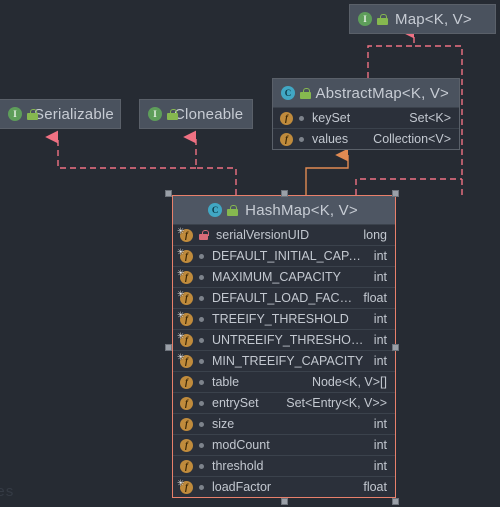  I want to click on class-node-serializable: I Serializable, so click(60, 114).